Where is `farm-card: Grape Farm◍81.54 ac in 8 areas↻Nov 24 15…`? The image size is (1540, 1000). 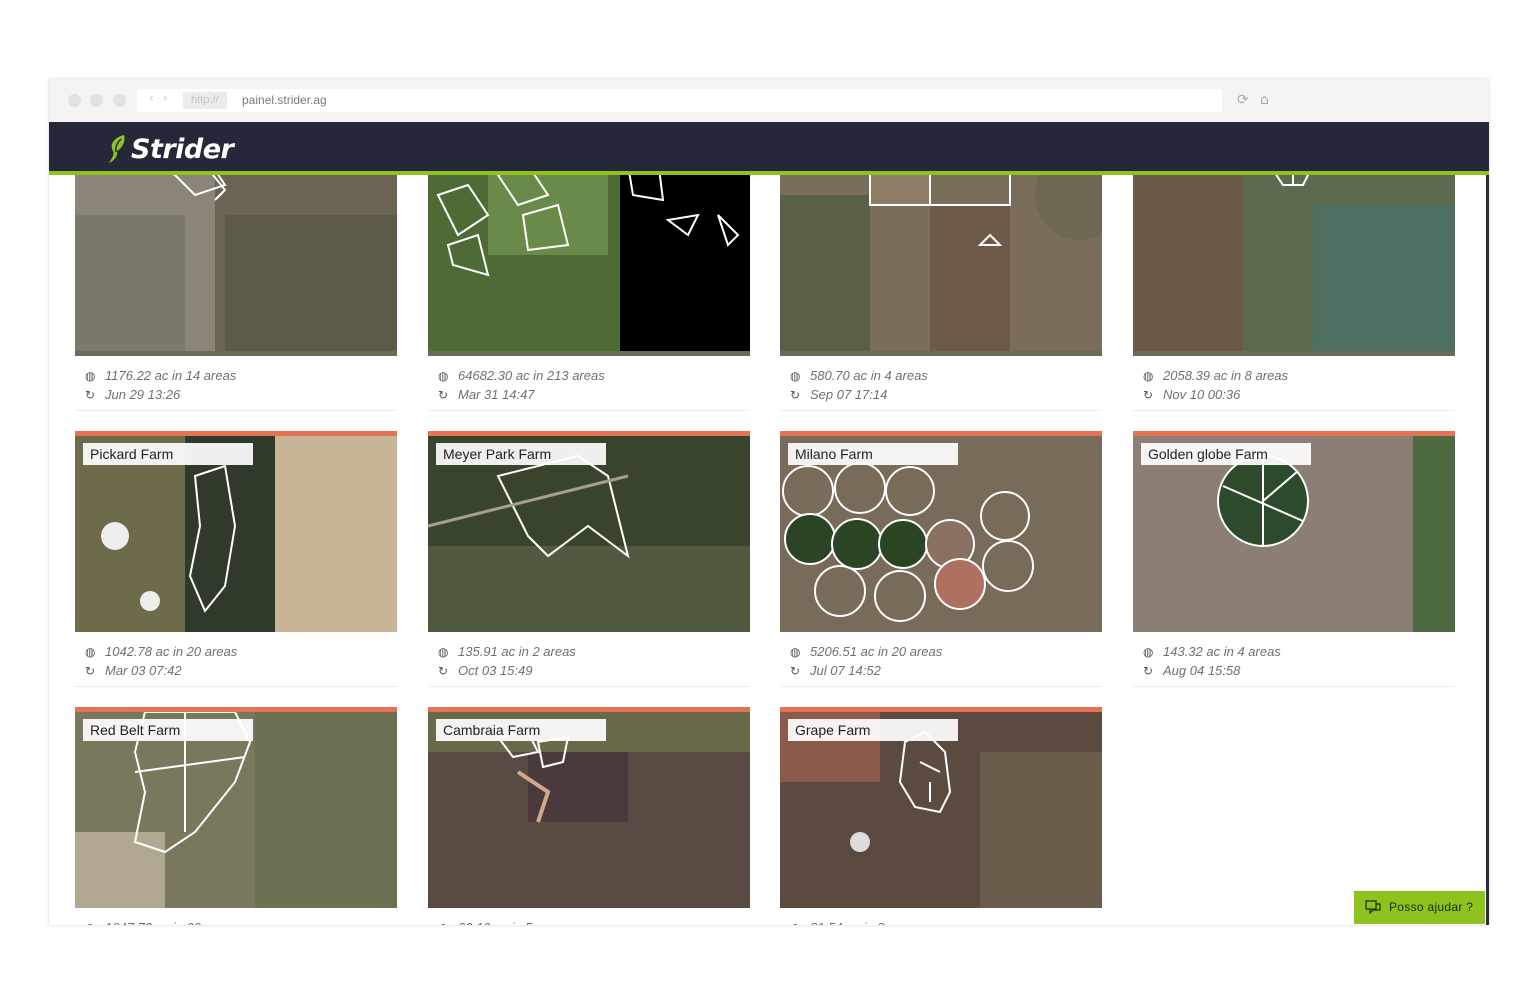 farm-card: Grape Farm◍81.54 ac in 8 areas↻Nov 24 15… is located at coordinates (941, 816).